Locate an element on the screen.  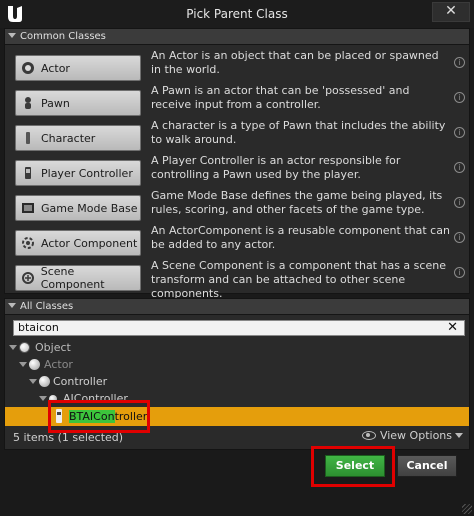
search-value: btaicon is located at coordinates (38, 327).